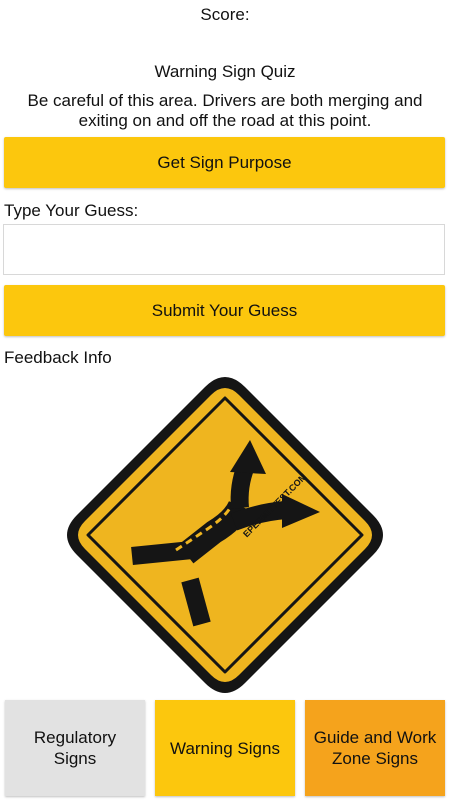 Image resolution: width=450 pixels, height=800 pixels. What do you see at coordinates (58, 357) in the screenshot?
I see `feedback-info-label: Feedback Info` at bounding box center [58, 357].